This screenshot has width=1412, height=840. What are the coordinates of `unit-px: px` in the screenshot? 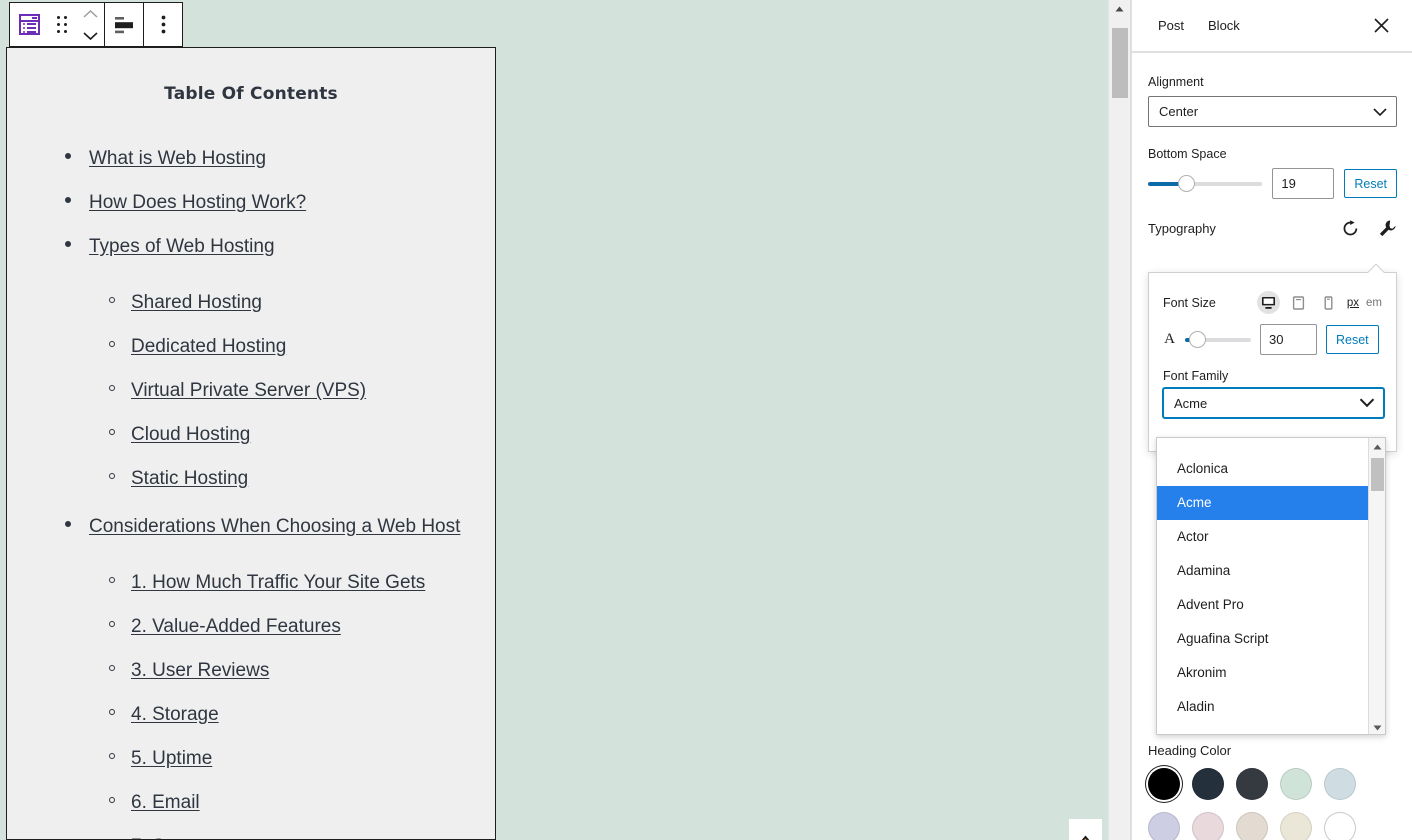 It's located at (1353, 303).